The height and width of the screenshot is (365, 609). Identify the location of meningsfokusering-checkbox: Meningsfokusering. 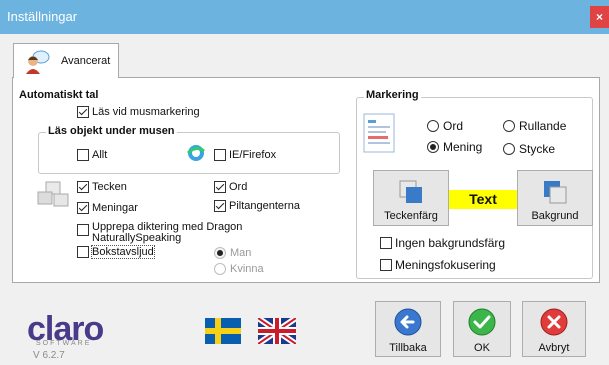
(438, 265).